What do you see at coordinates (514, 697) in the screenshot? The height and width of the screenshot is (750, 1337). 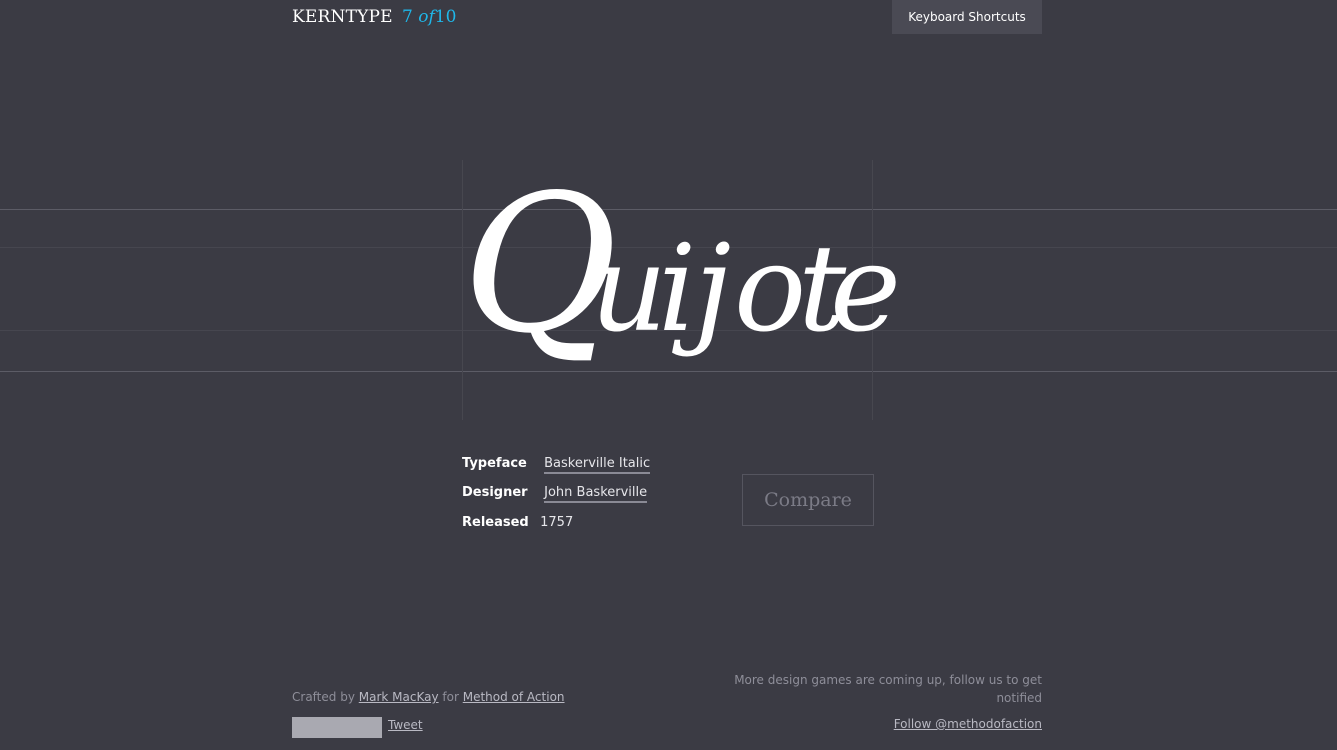 I see `company-link: Method of Action` at bounding box center [514, 697].